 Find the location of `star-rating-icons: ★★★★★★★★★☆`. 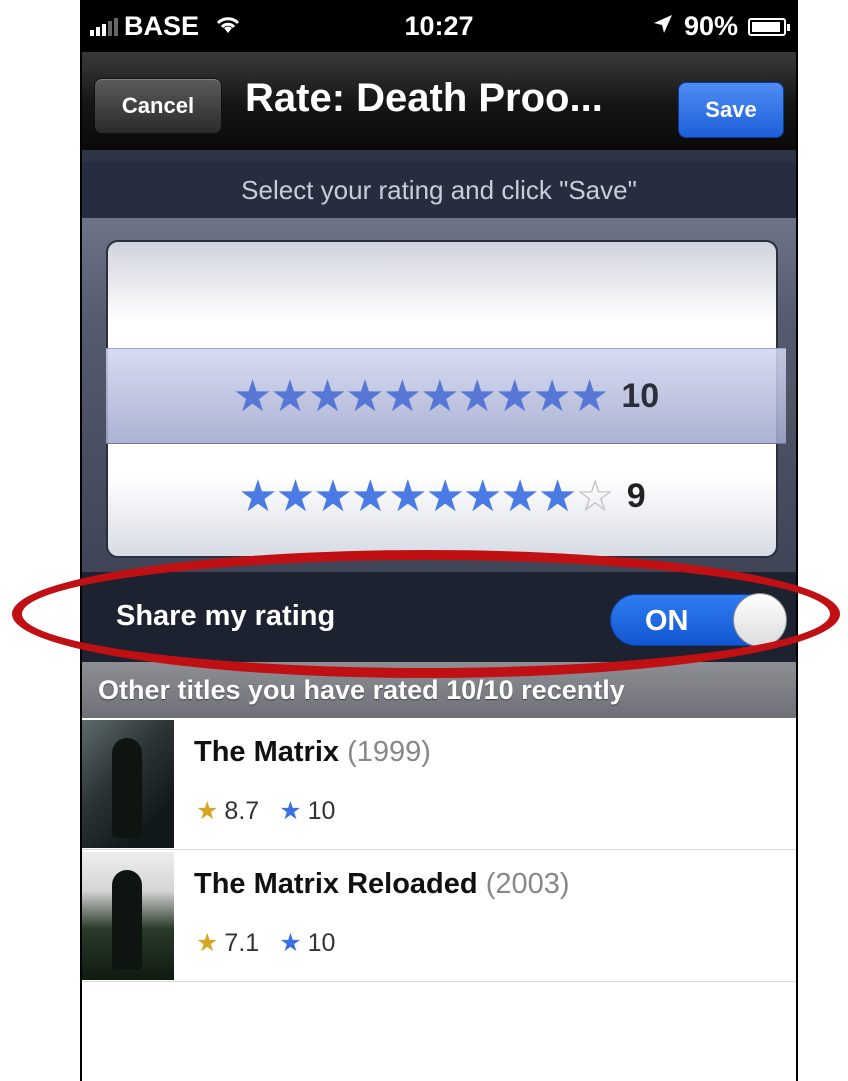

star-rating-icons: ★★★★★★★★★☆ is located at coordinates (426, 496).